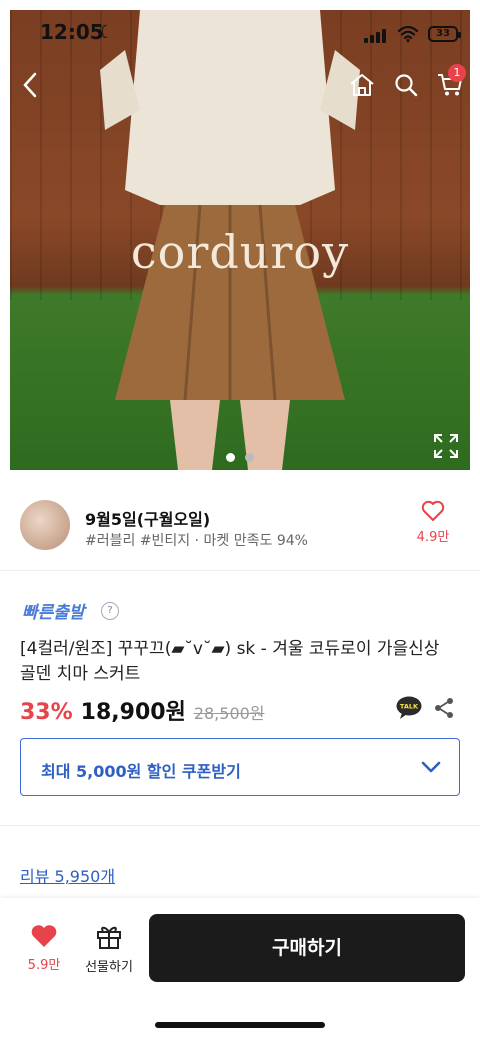  What do you see at coordinates (196, 541) in the screenshot?
I see `shop-tags: #러블리 #빈티지 · 마켓 만족도 94%` at bounding box center [196, 541].